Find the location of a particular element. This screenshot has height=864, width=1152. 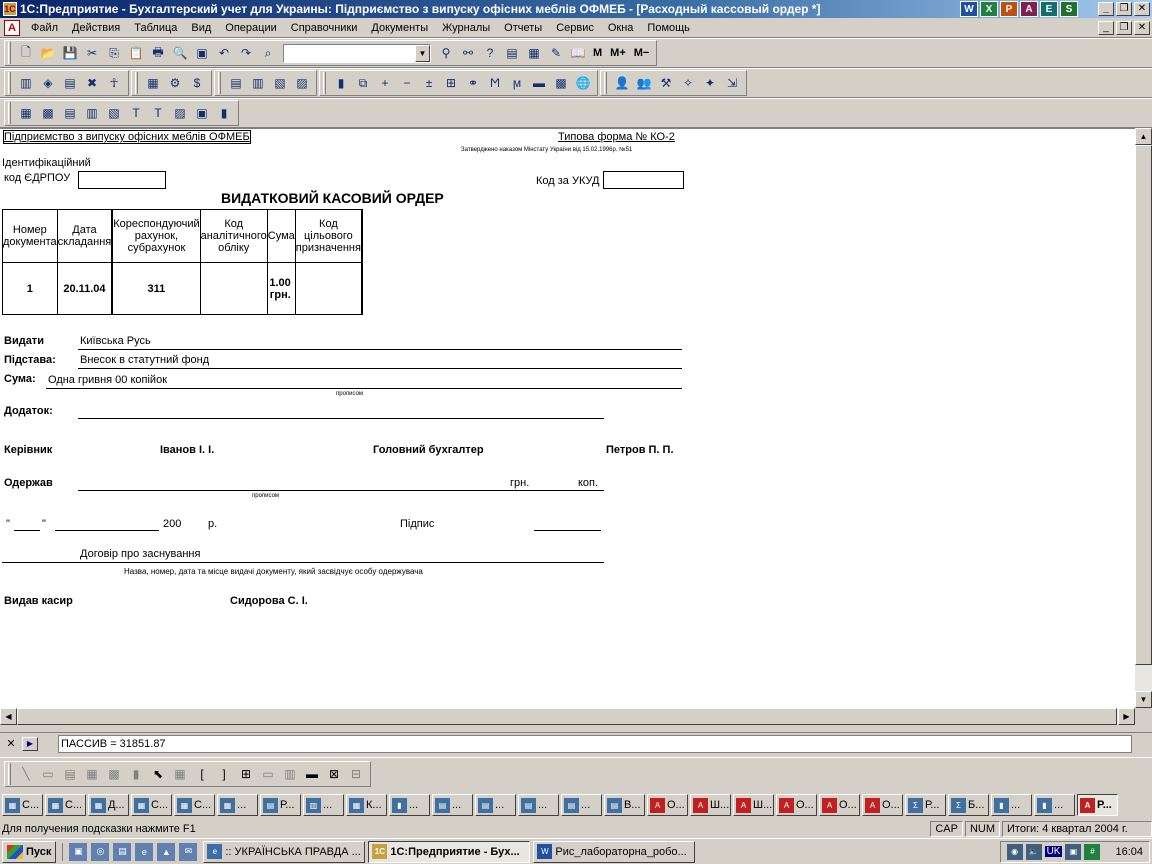

bracket-right-icon: ] is located at coordinates (224, 774).